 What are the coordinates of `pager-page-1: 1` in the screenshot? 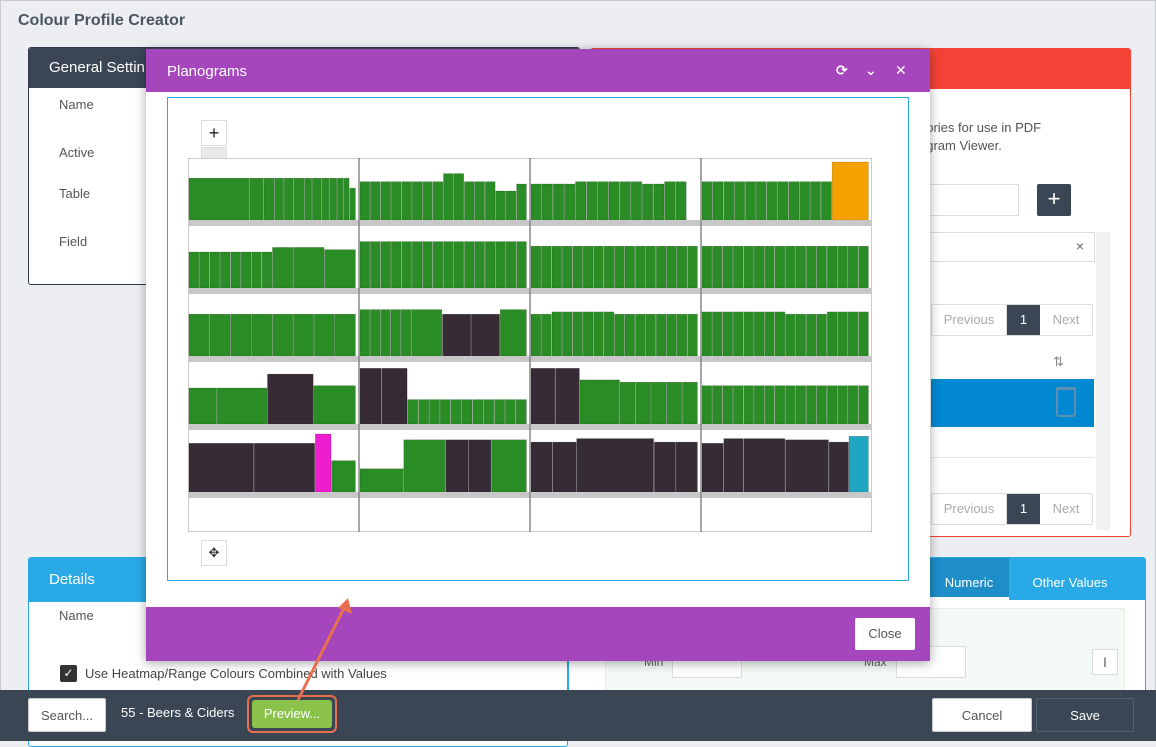 It's located at (1023, 509).